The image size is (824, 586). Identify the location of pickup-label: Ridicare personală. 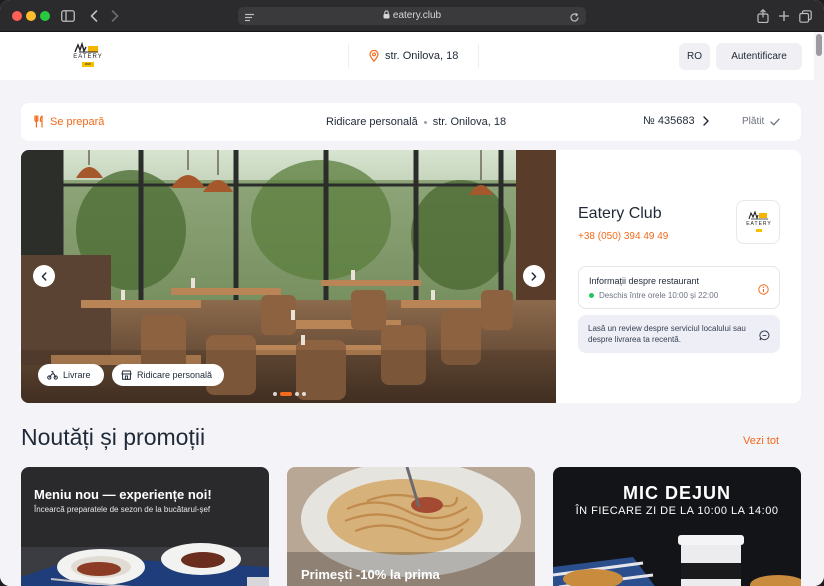
(175, 375).